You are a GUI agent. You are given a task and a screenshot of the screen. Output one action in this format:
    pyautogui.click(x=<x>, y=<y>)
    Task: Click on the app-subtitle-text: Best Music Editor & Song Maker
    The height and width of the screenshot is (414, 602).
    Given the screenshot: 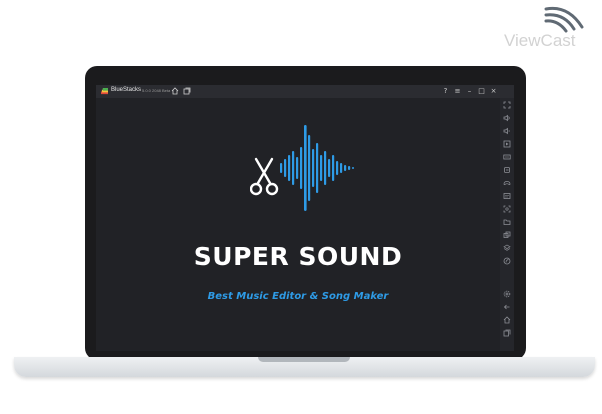 What is the action you would take?
    pyautogui.click(x=298, y=296)
    